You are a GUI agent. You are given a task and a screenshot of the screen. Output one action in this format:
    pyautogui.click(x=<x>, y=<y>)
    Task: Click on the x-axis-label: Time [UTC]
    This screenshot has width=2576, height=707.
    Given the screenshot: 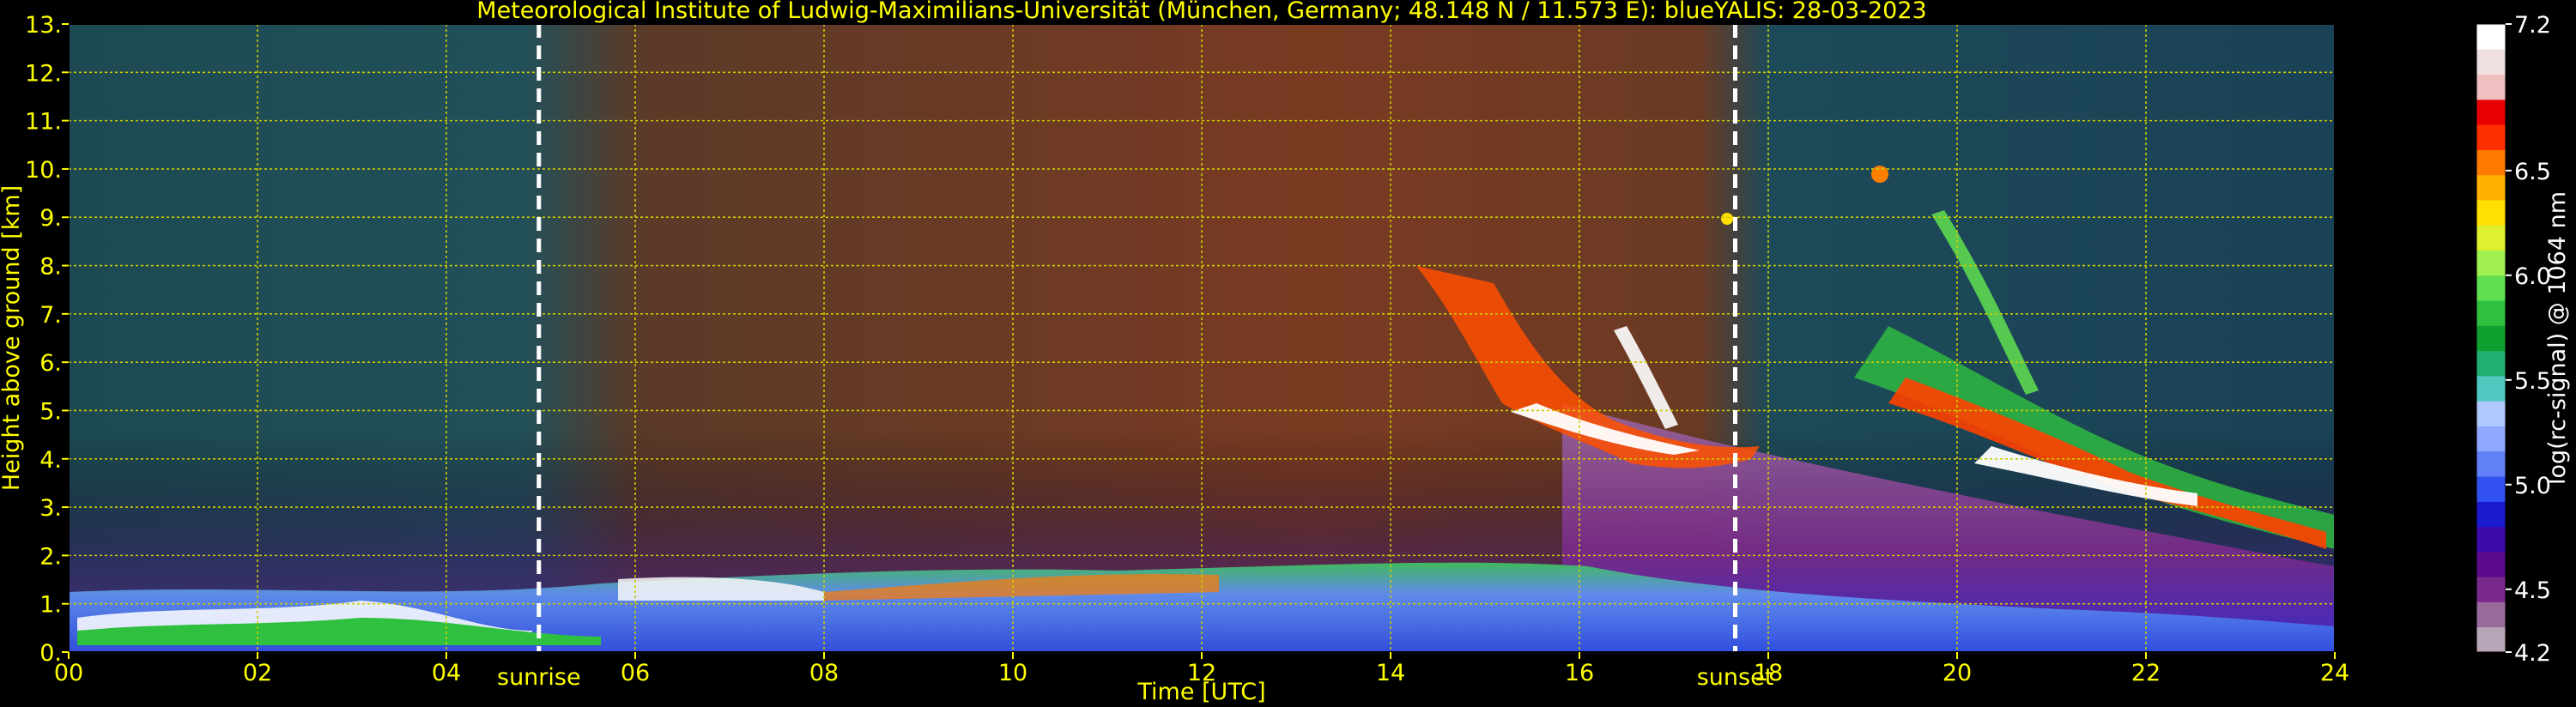 What is the action you would take?
    pyautogui.click(x=1200, y=692)
    